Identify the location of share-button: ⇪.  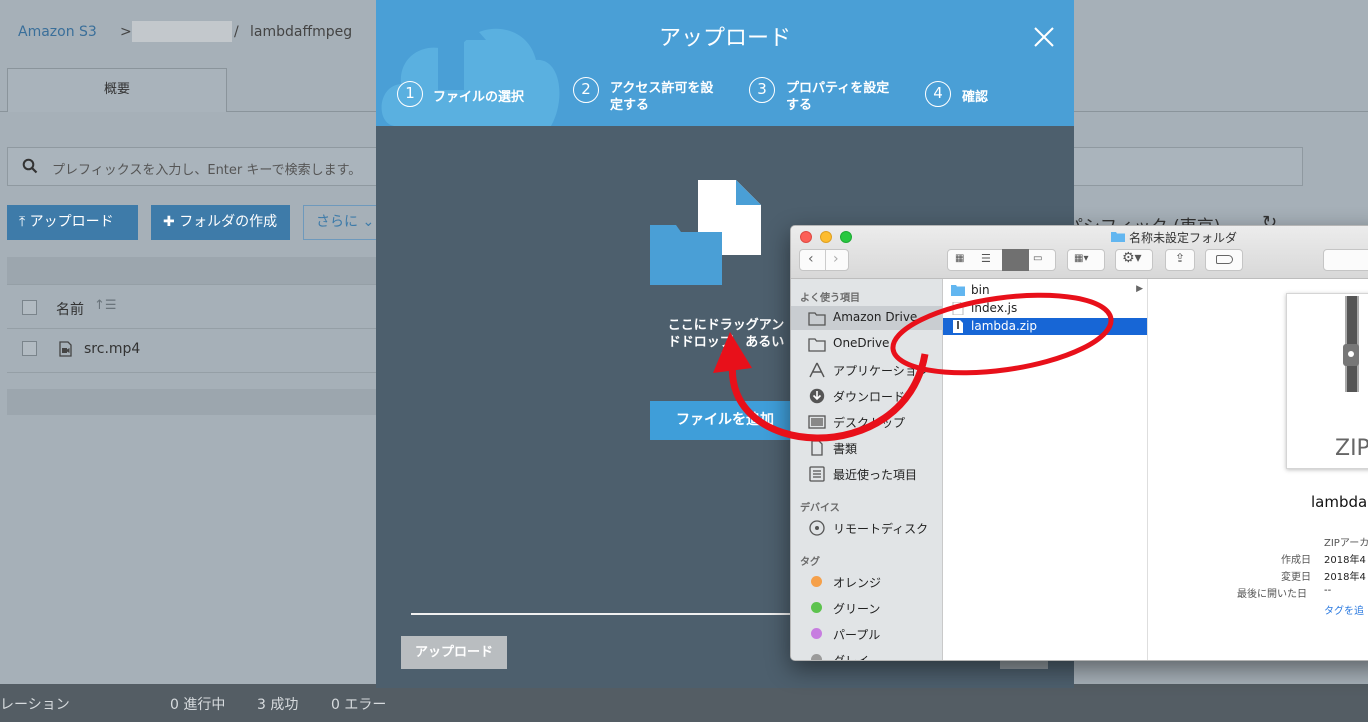
(1180, 260).